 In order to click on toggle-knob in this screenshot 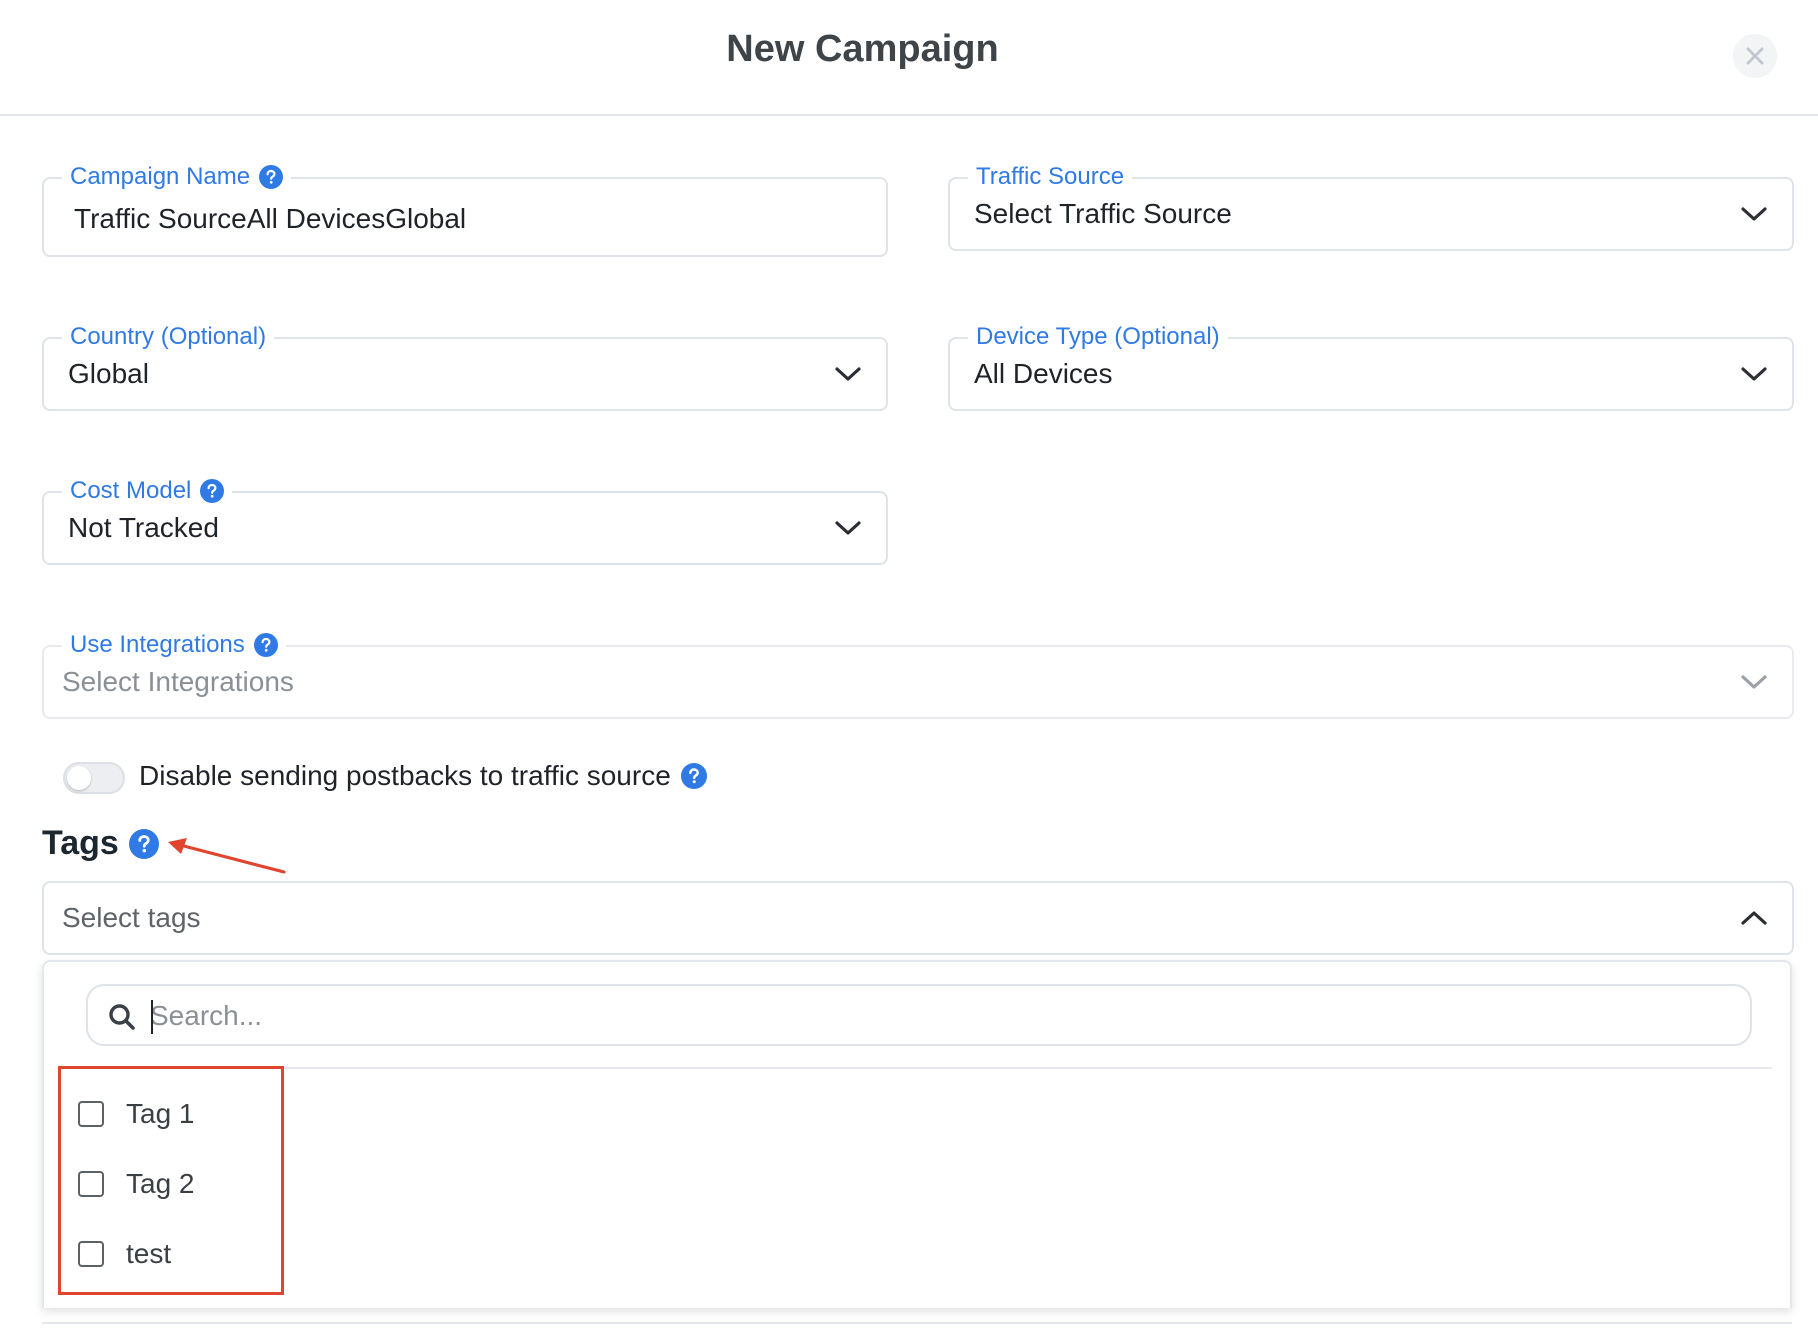, I will do `click(79, 778)`.